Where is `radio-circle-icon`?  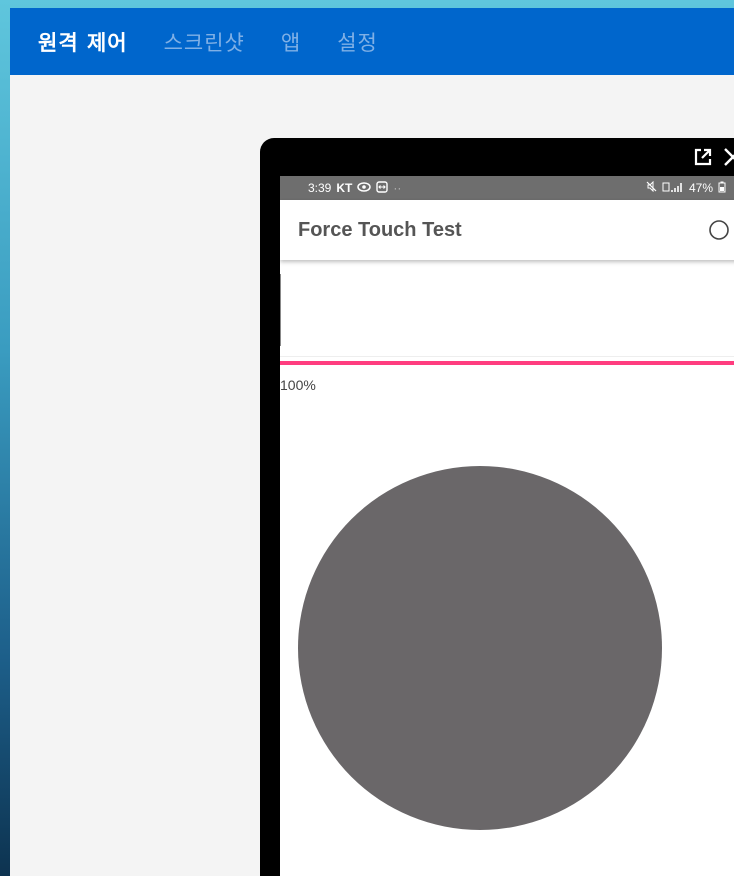
radio-circle-icon is located at coordinates (719, 230).